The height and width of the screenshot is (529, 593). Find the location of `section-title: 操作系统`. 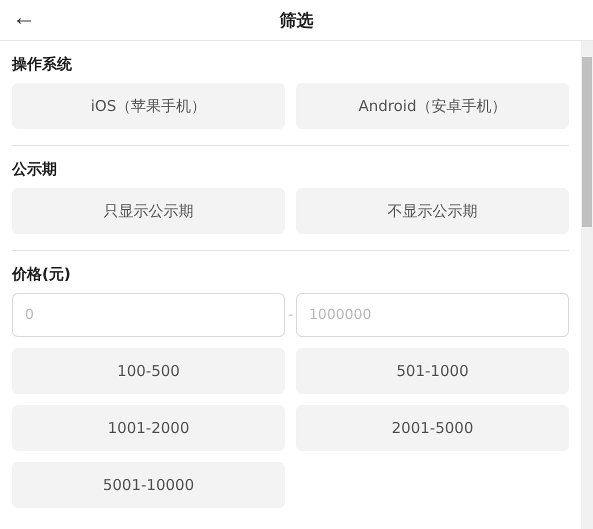

section-title: 操作系统 is located at coordinates (42, 64).